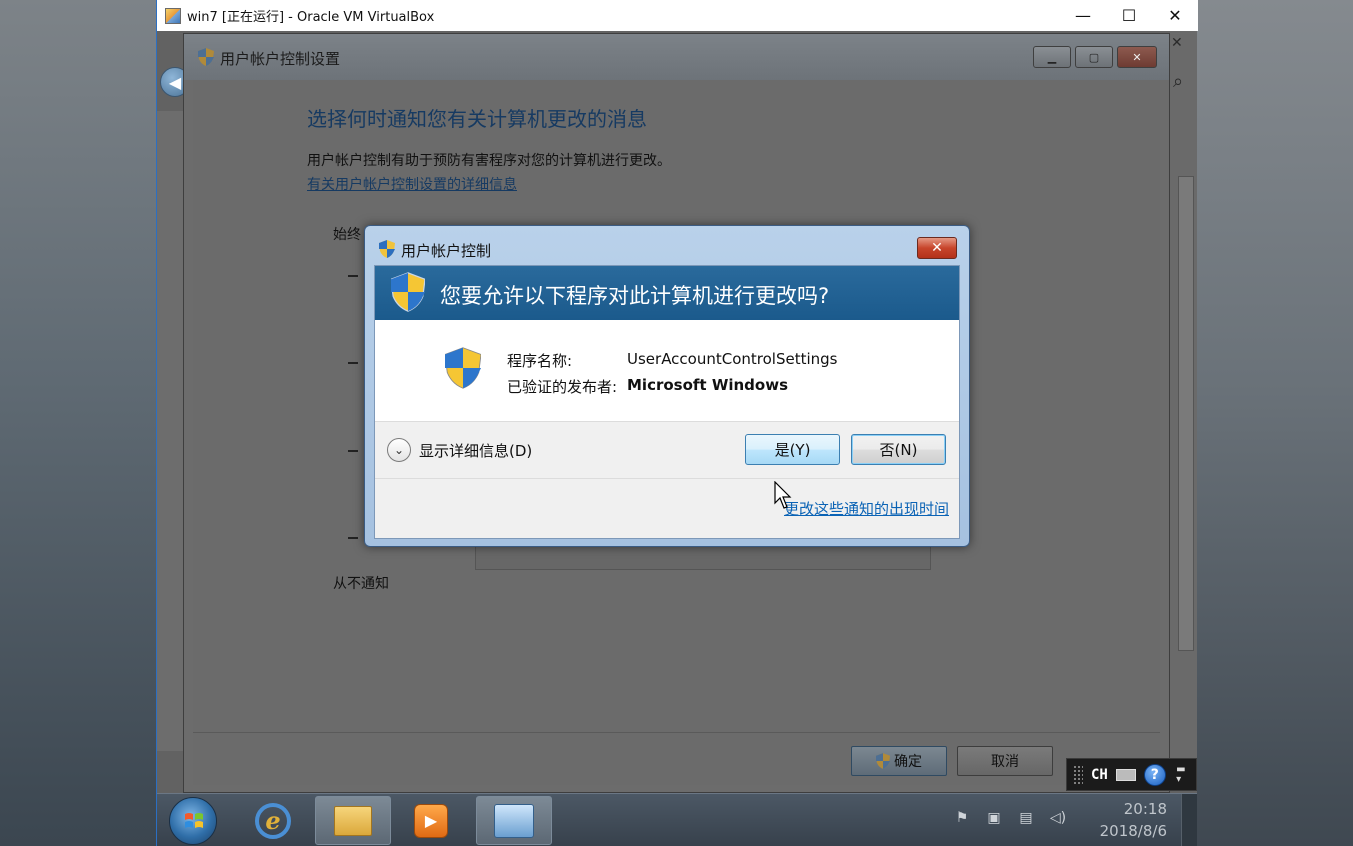 The image size is (1353, 846). I want to click on search-icon: ⌕, so click(1178, 81).